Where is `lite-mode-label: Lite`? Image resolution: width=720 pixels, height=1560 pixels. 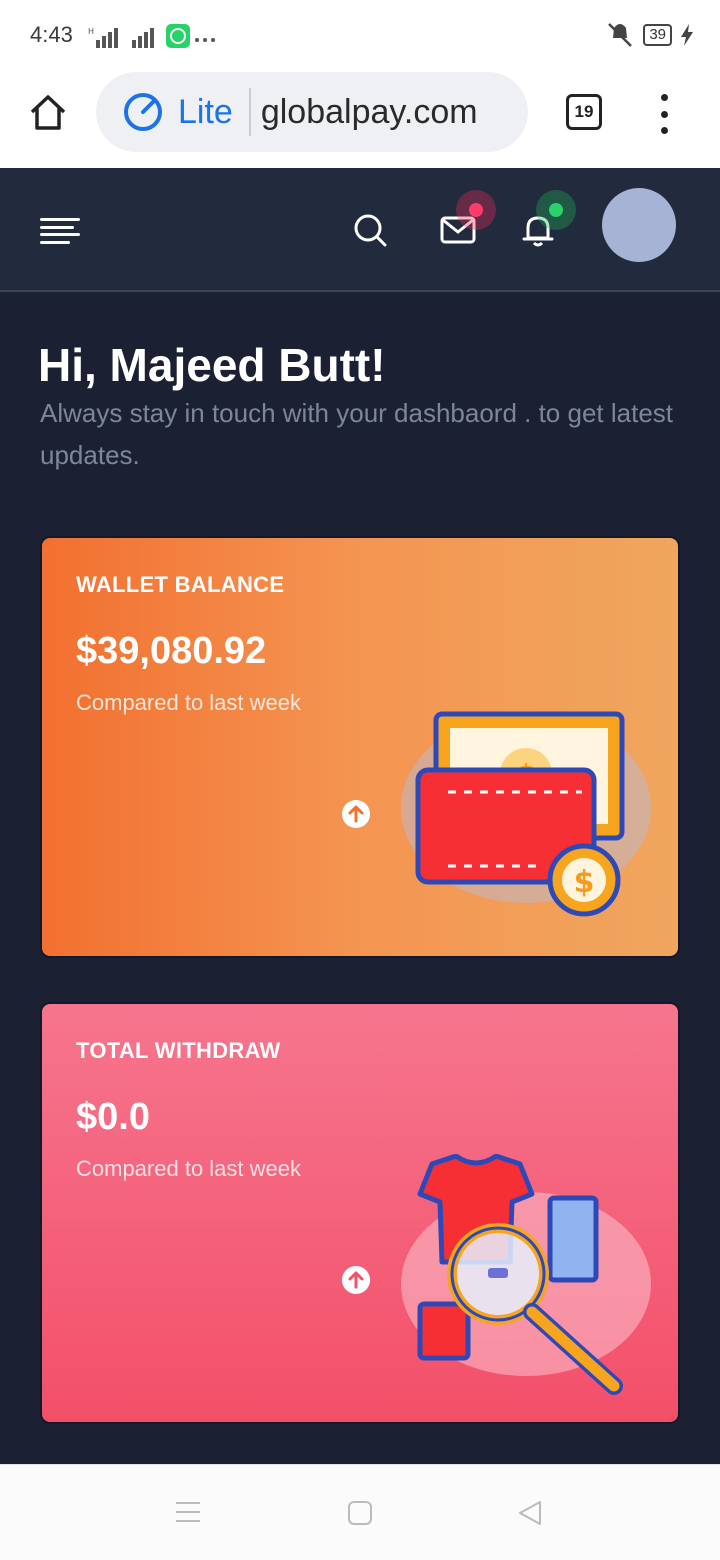
lite-mode-label: Lite is located at coordinates (205, 111).